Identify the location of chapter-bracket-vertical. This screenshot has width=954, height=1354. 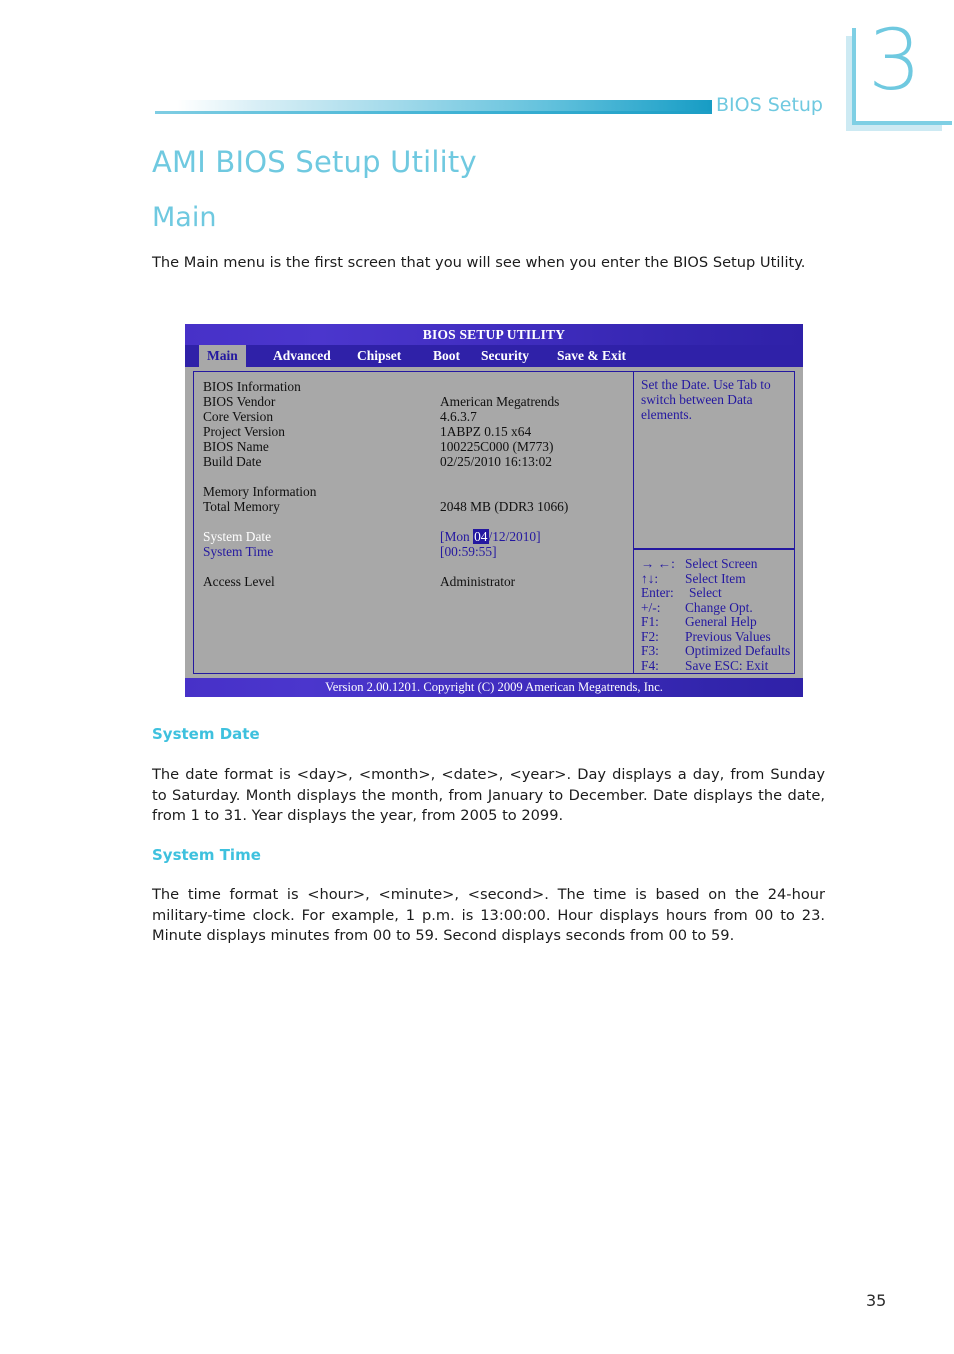
(854, 76).